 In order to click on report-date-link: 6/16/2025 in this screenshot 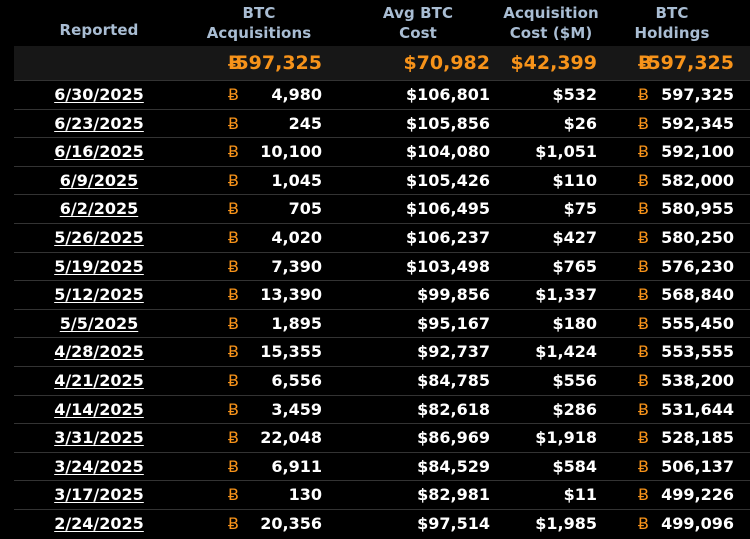, I will do `click(99, 152)`.